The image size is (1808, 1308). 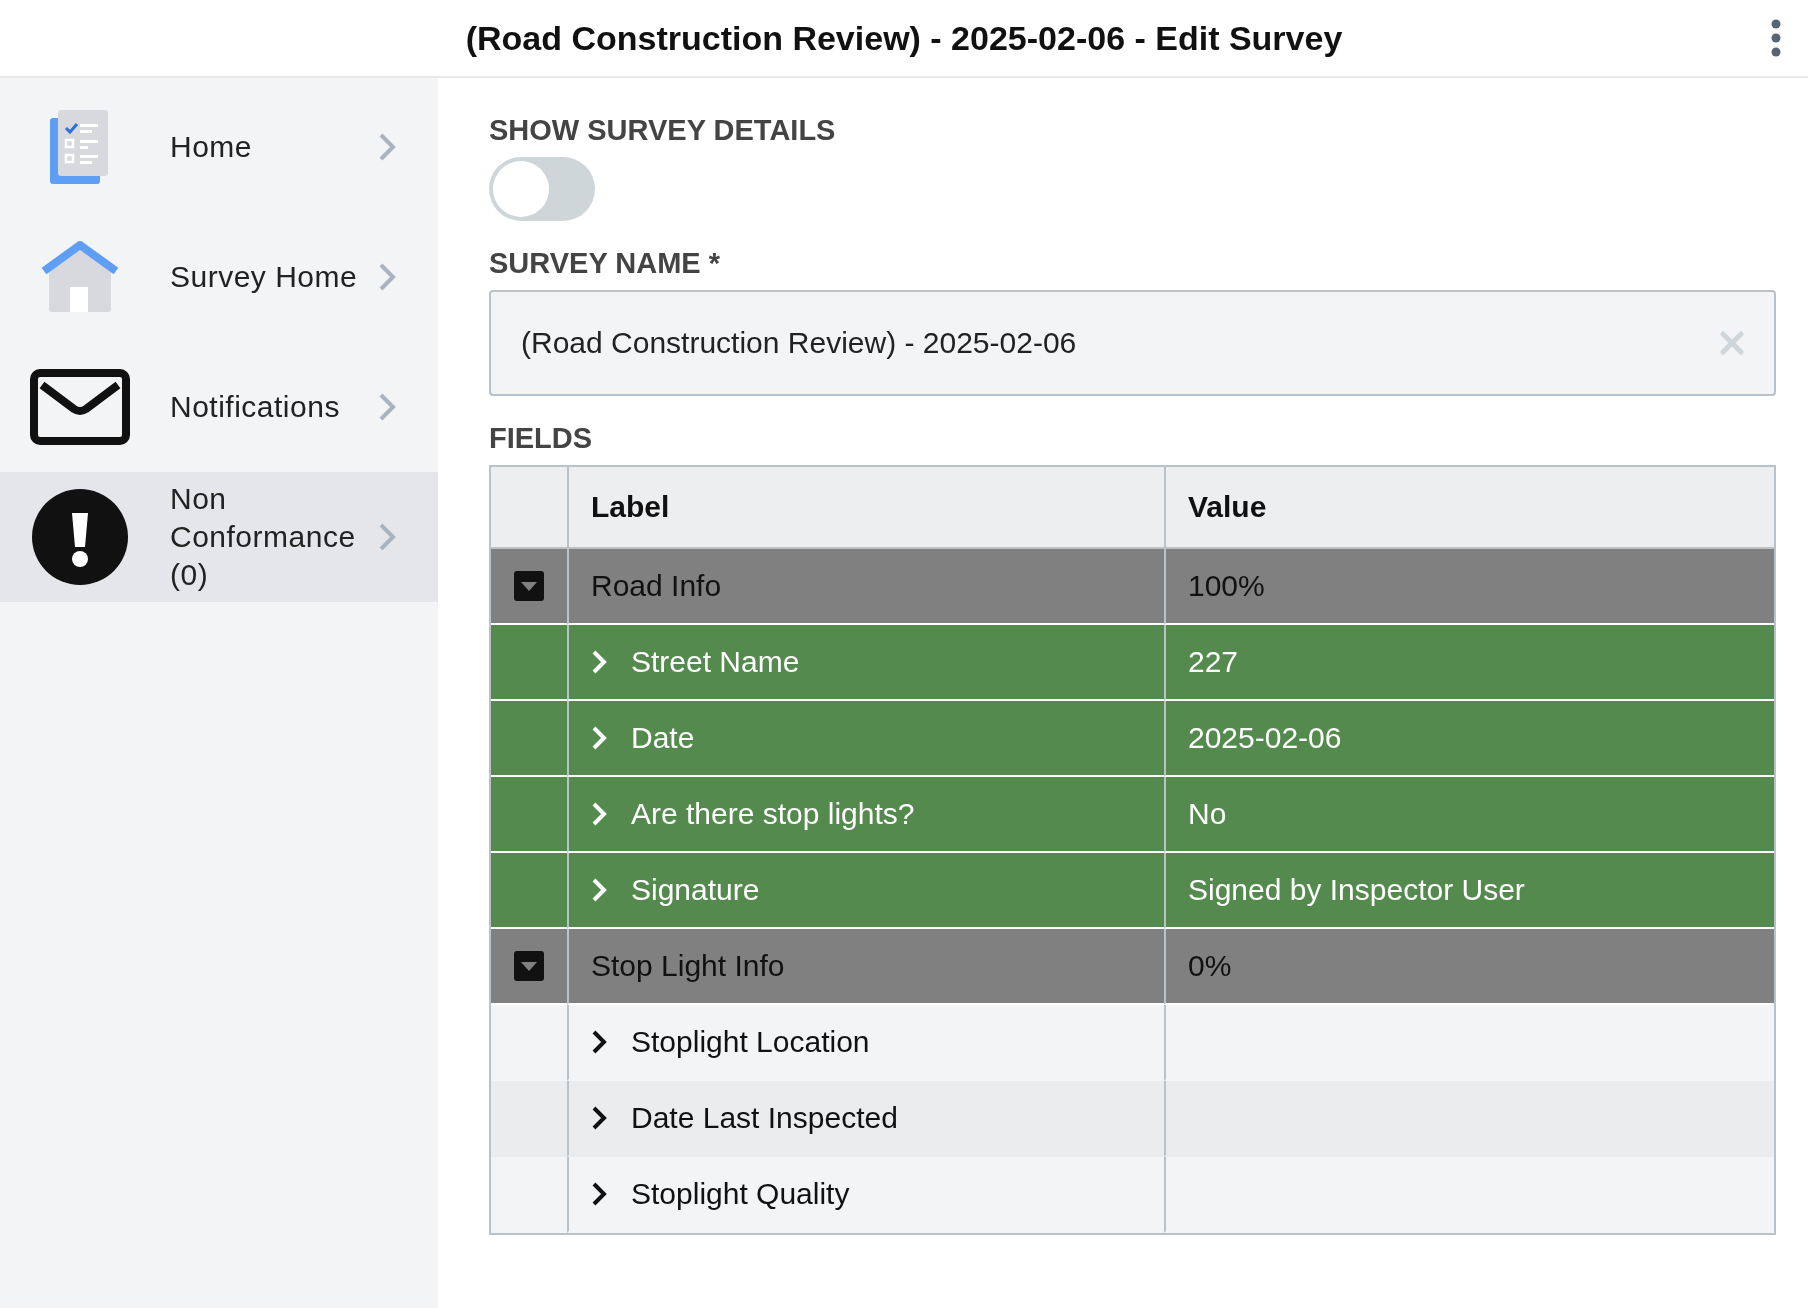 What do you see at coordinates (605, 263) in the screenshot?
I see `field-label: SURVEY NAME *` at bounding box center [605, 263].